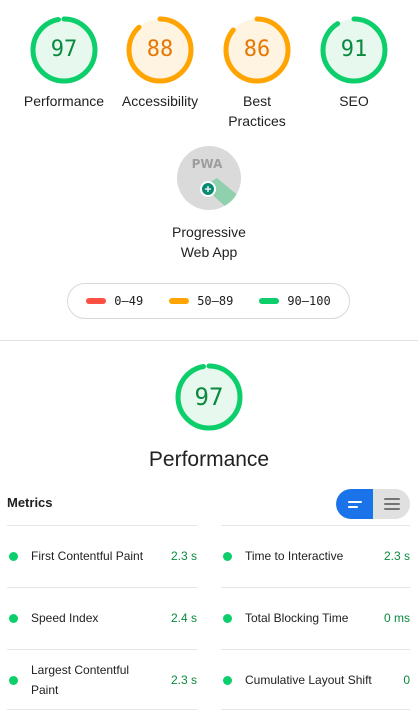 Image resolution: width=418 pixels, height=720 pixels. I want to click on metric-value: 0 ms, so click(396, 618).